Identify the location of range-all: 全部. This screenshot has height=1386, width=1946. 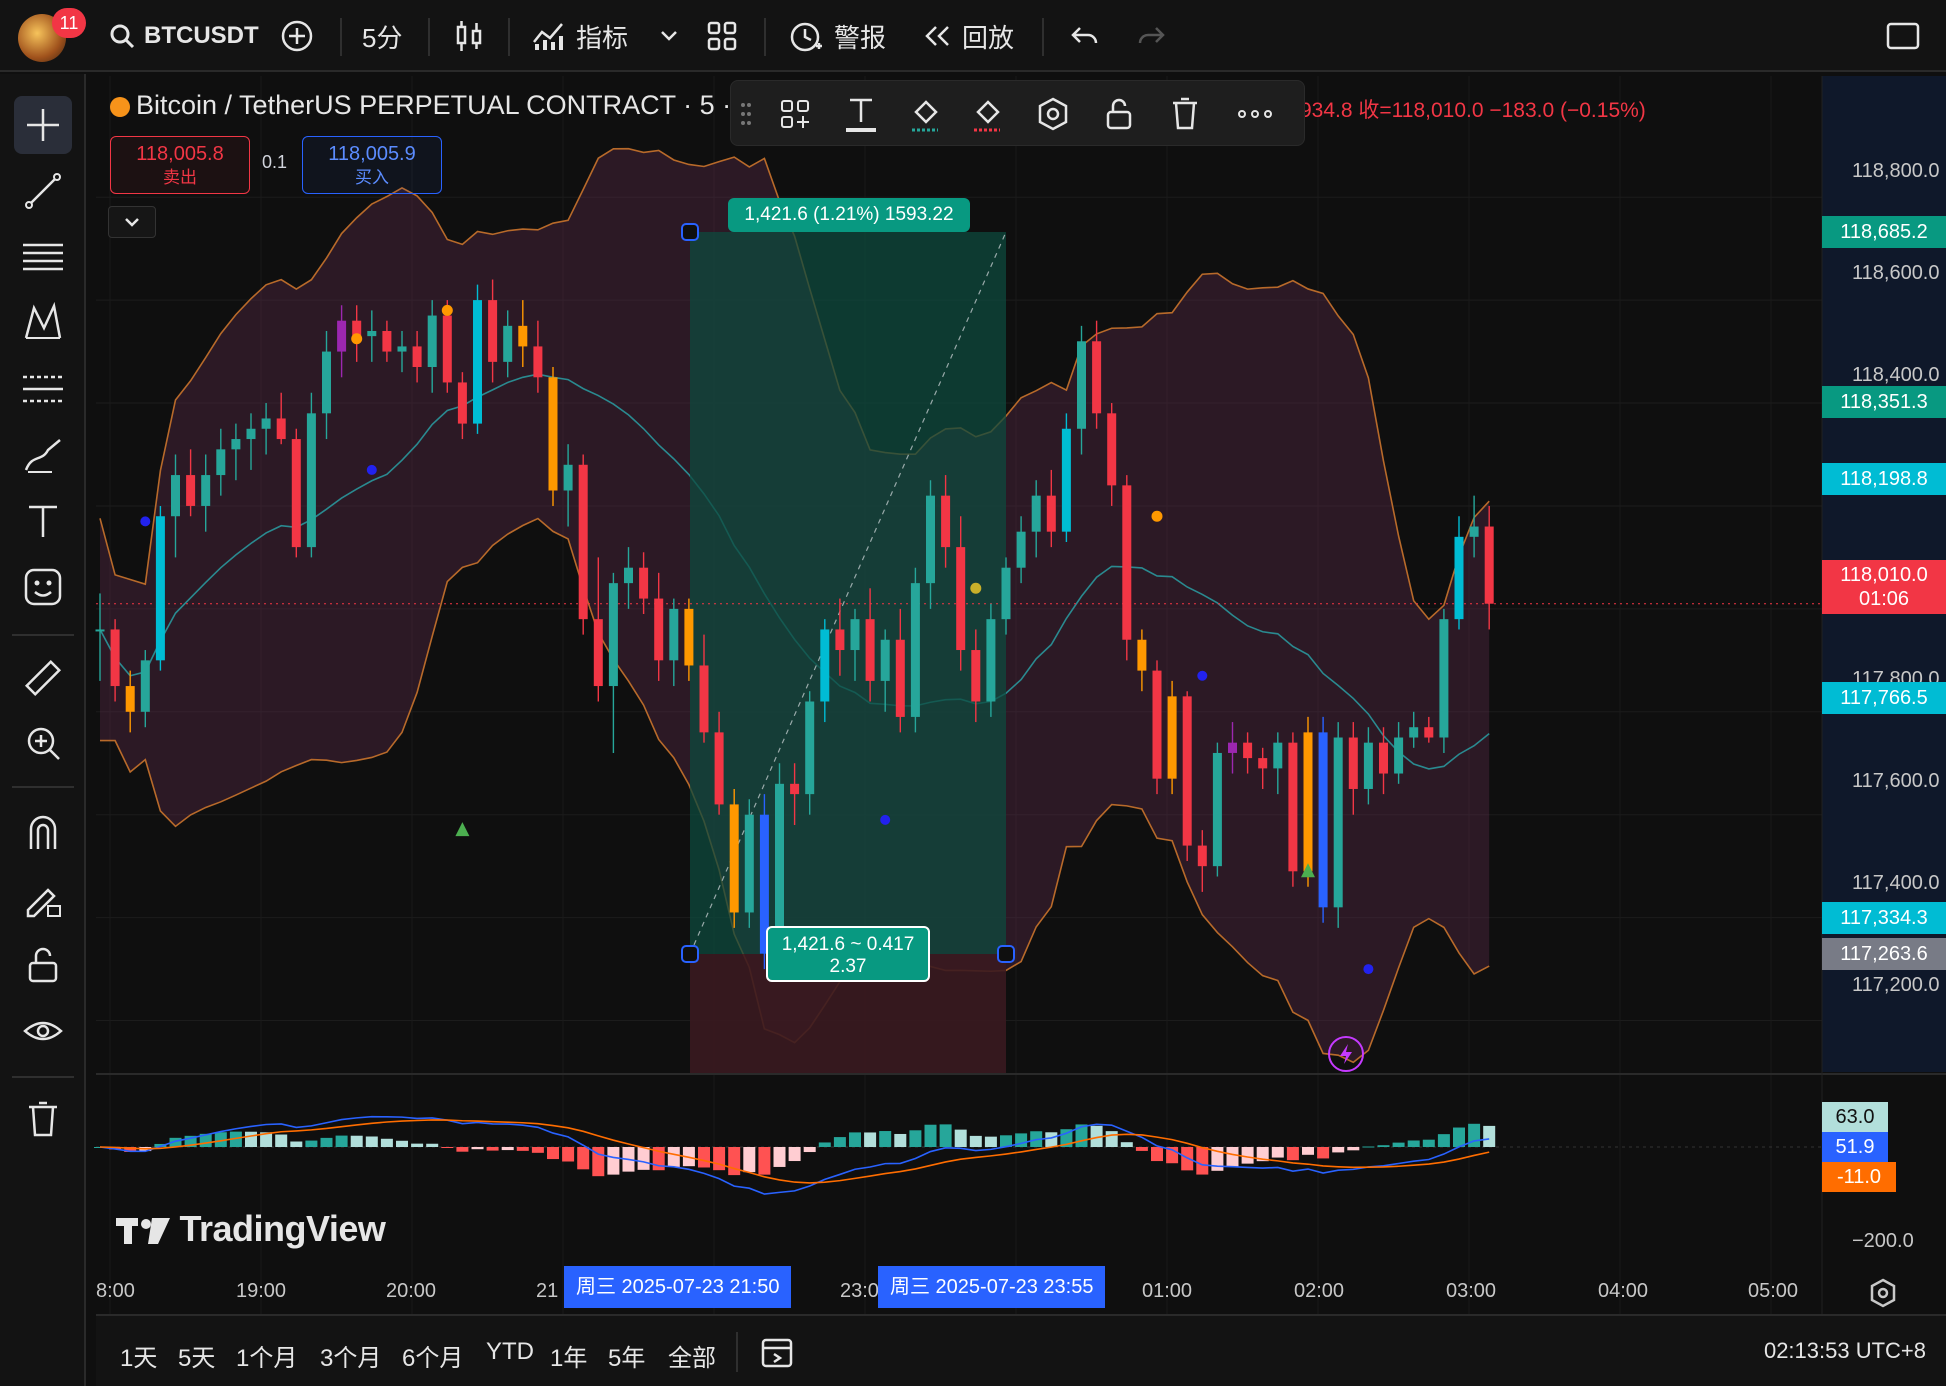
(692, 1355).